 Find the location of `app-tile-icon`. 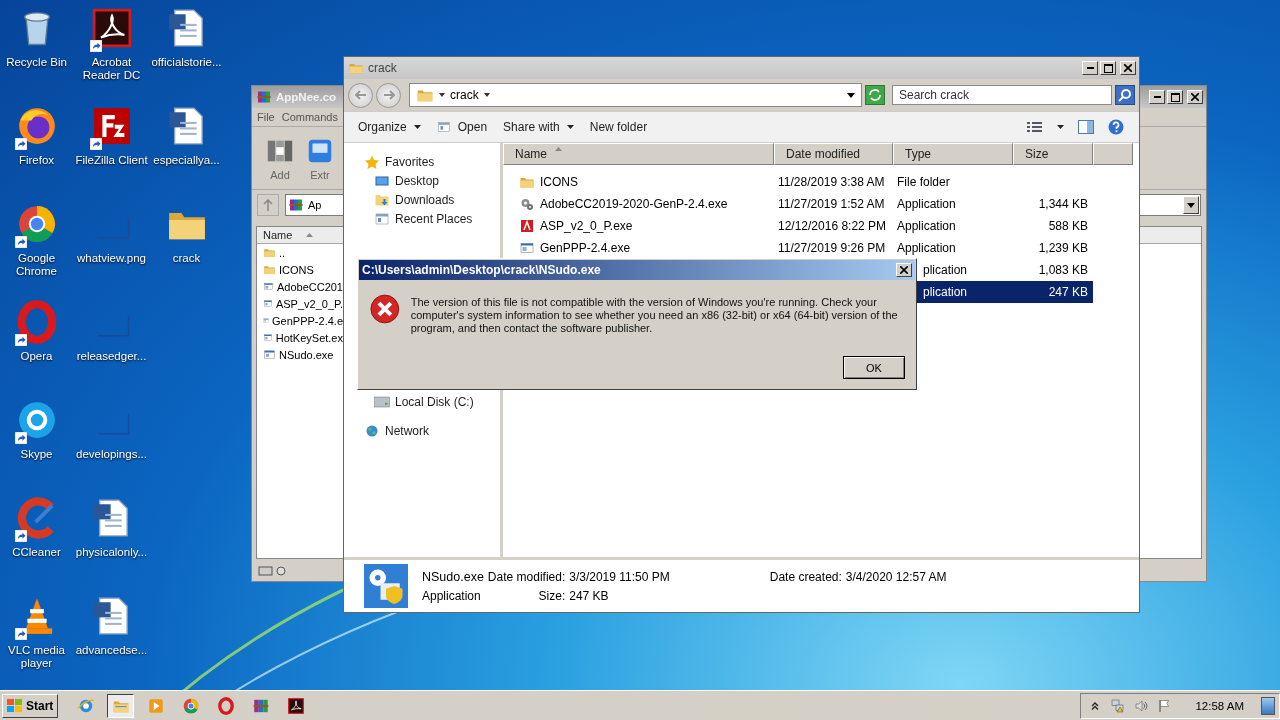

app-tile-icon is located at coordinates (527, 226).